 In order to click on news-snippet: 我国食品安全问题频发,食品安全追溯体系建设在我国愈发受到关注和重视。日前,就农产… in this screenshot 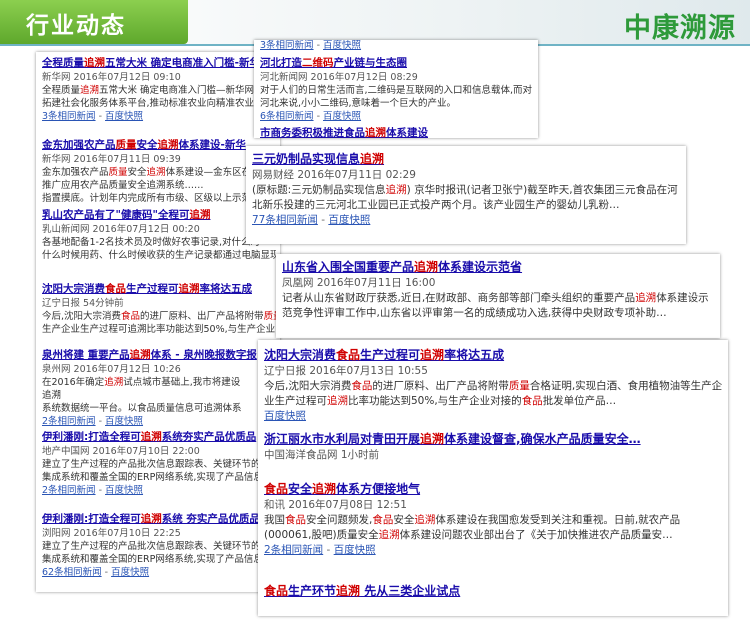, I will do `click(494, 528)`.